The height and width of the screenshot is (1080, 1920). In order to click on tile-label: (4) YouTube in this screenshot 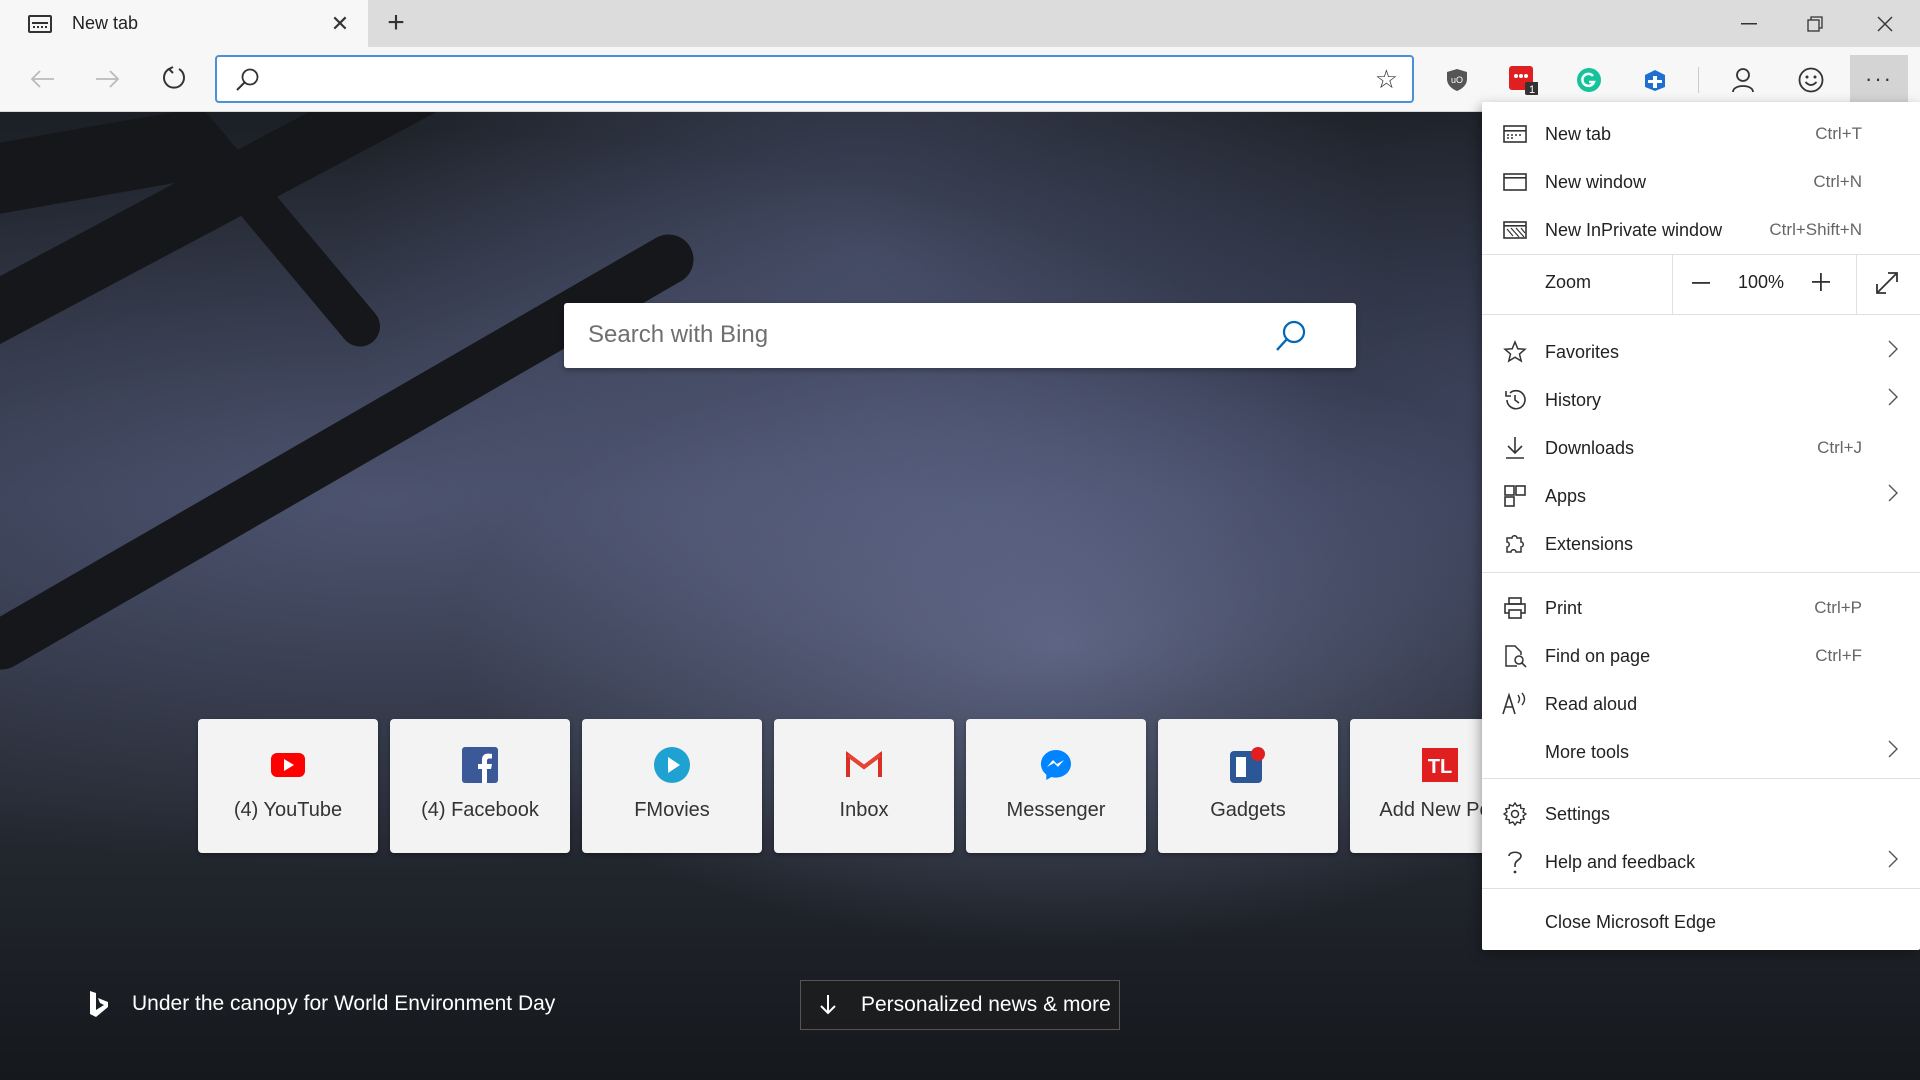, I will do `click(288, 810)`.